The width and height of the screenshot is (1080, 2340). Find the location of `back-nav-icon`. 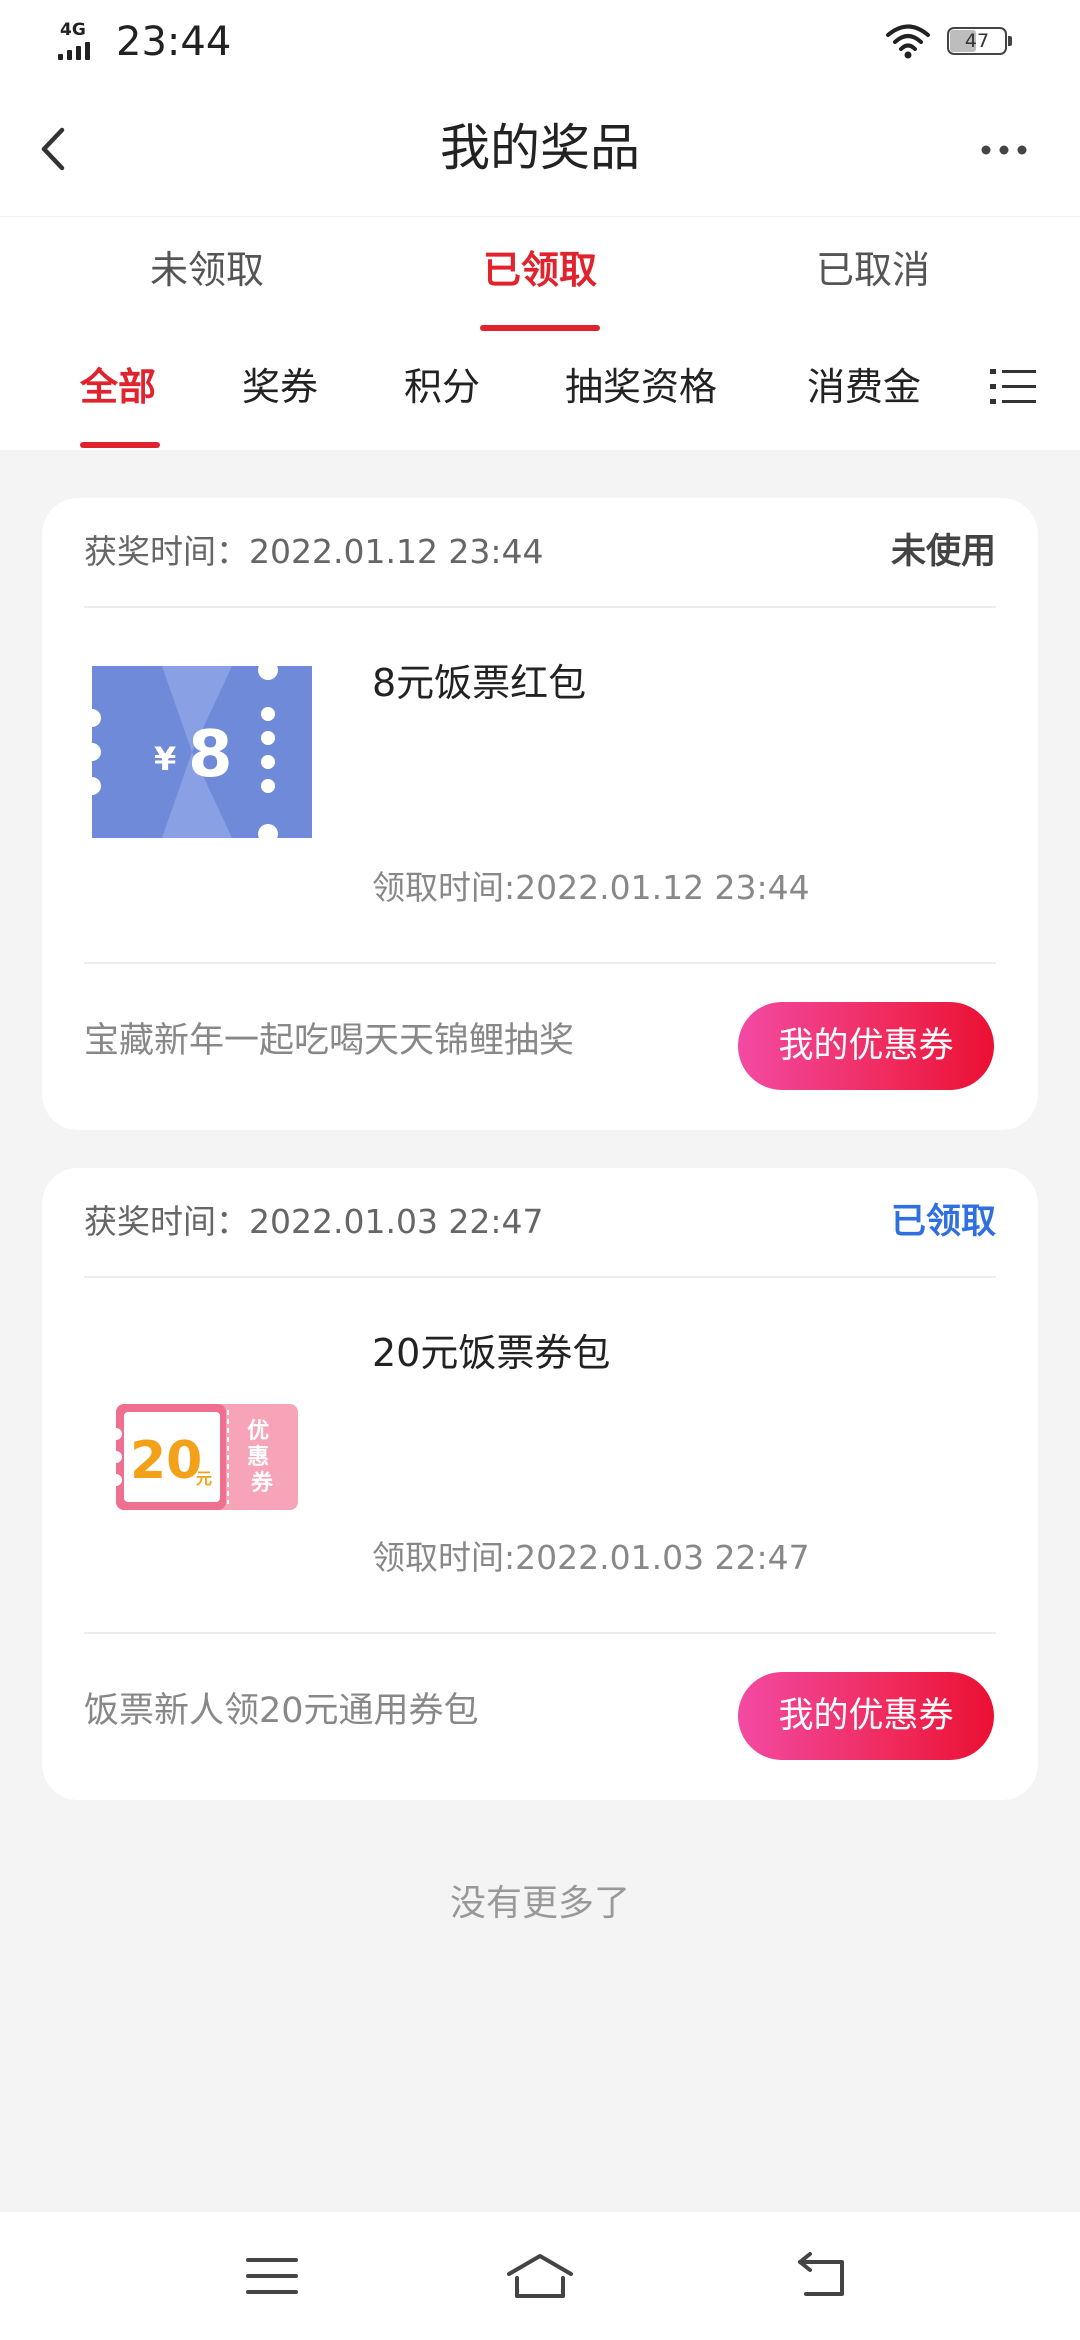

back-nav-icon is located at coordinates (822, 2276).